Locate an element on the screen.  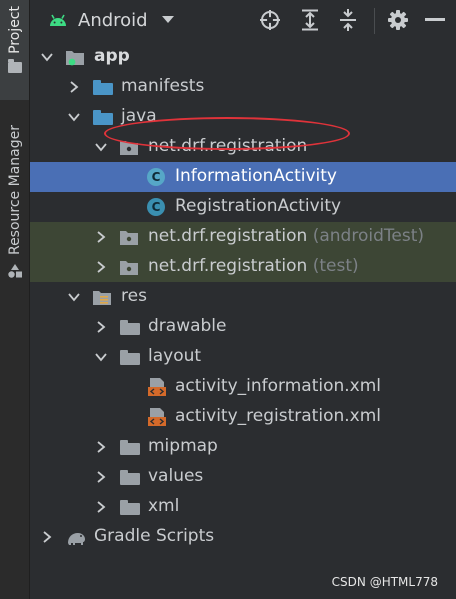
gear-icon is located at coordinates (398, 20).